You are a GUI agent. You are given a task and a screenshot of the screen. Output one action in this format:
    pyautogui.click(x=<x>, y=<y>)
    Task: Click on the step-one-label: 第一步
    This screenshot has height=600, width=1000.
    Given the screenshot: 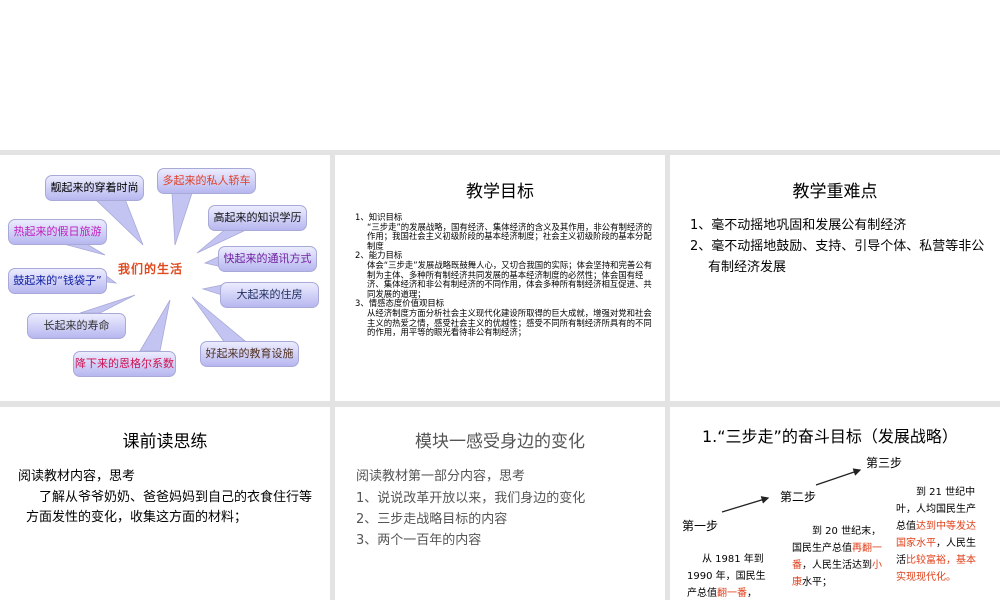 What is the action you would take?
    pyautogui.click(x=700, y=526)
    